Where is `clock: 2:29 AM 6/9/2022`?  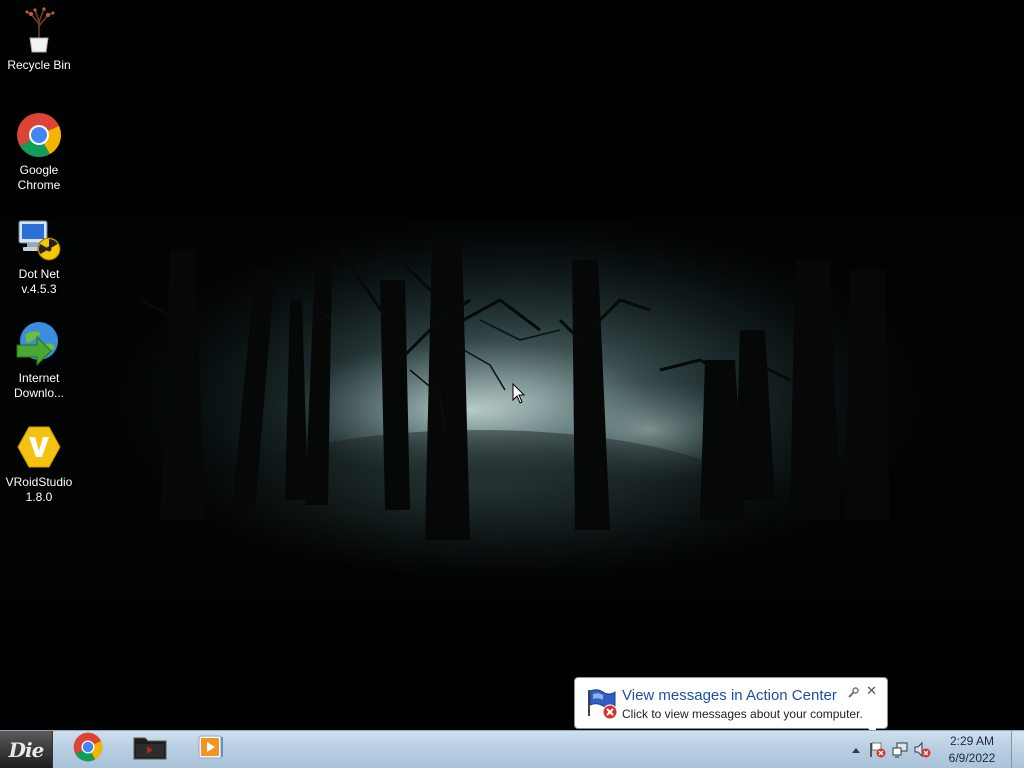
clock: 2:29 AM 6/9/2022 is located at coordinates (972, 750).